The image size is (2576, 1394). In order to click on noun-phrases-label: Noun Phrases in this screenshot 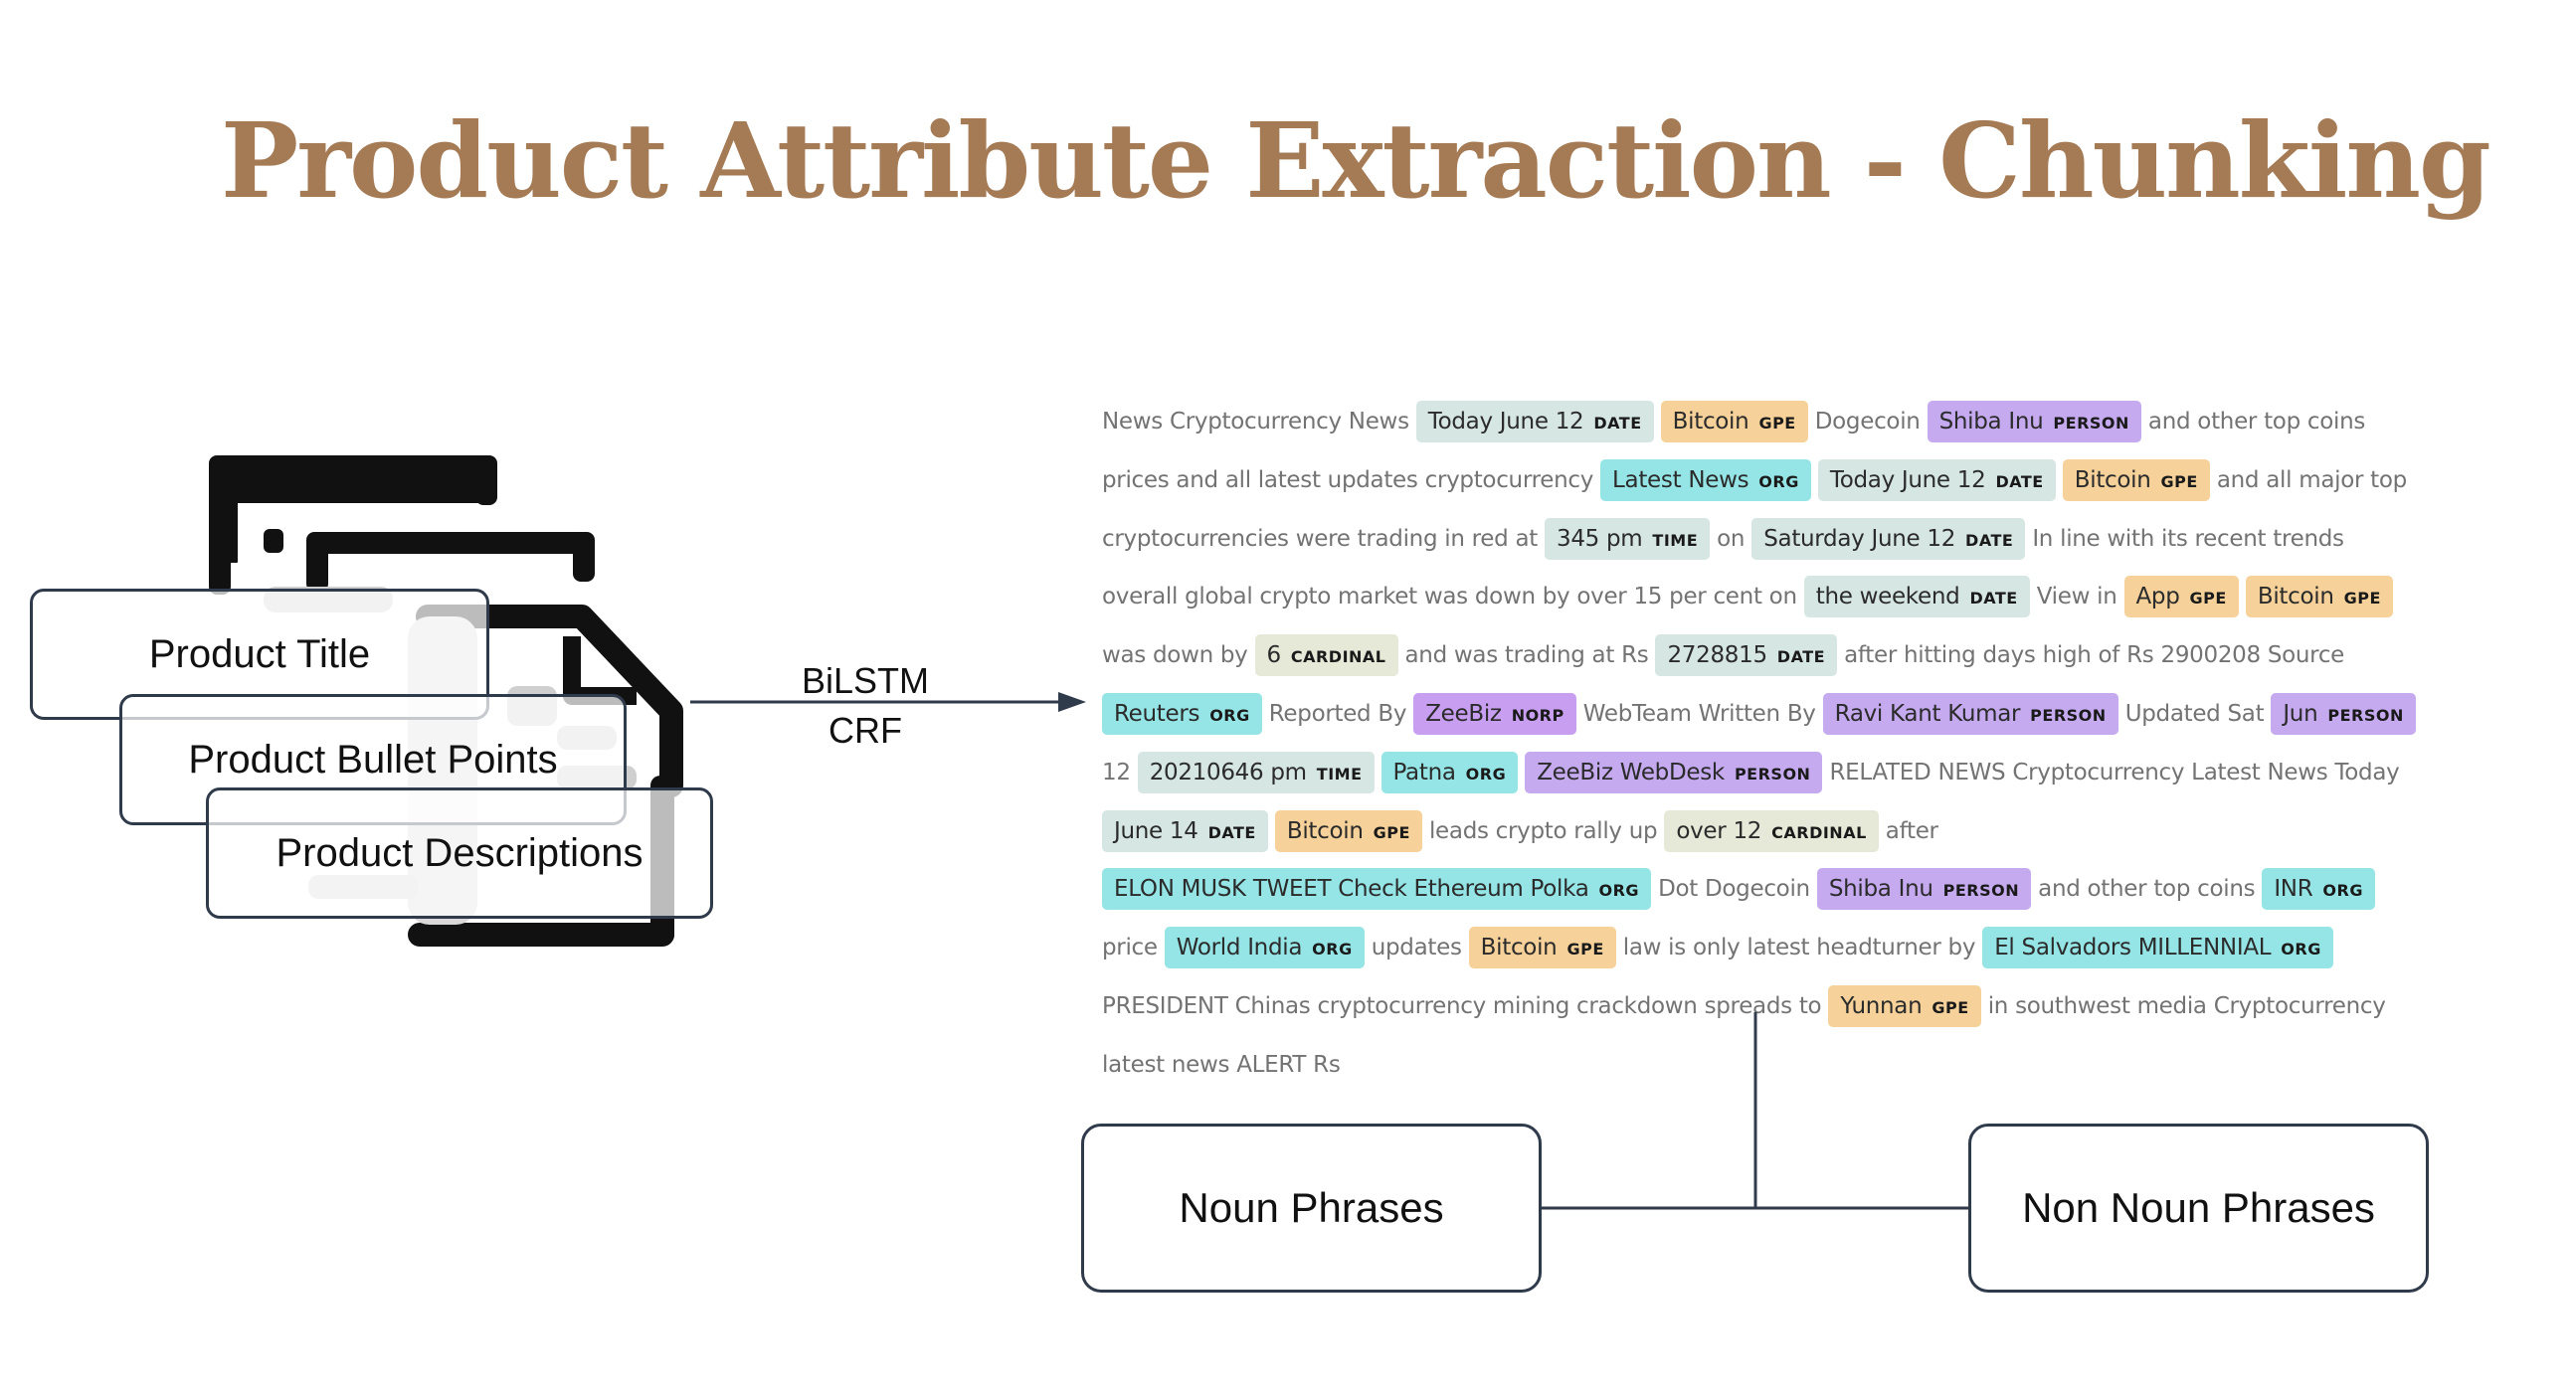, I will do `click(1311, 1207)`.